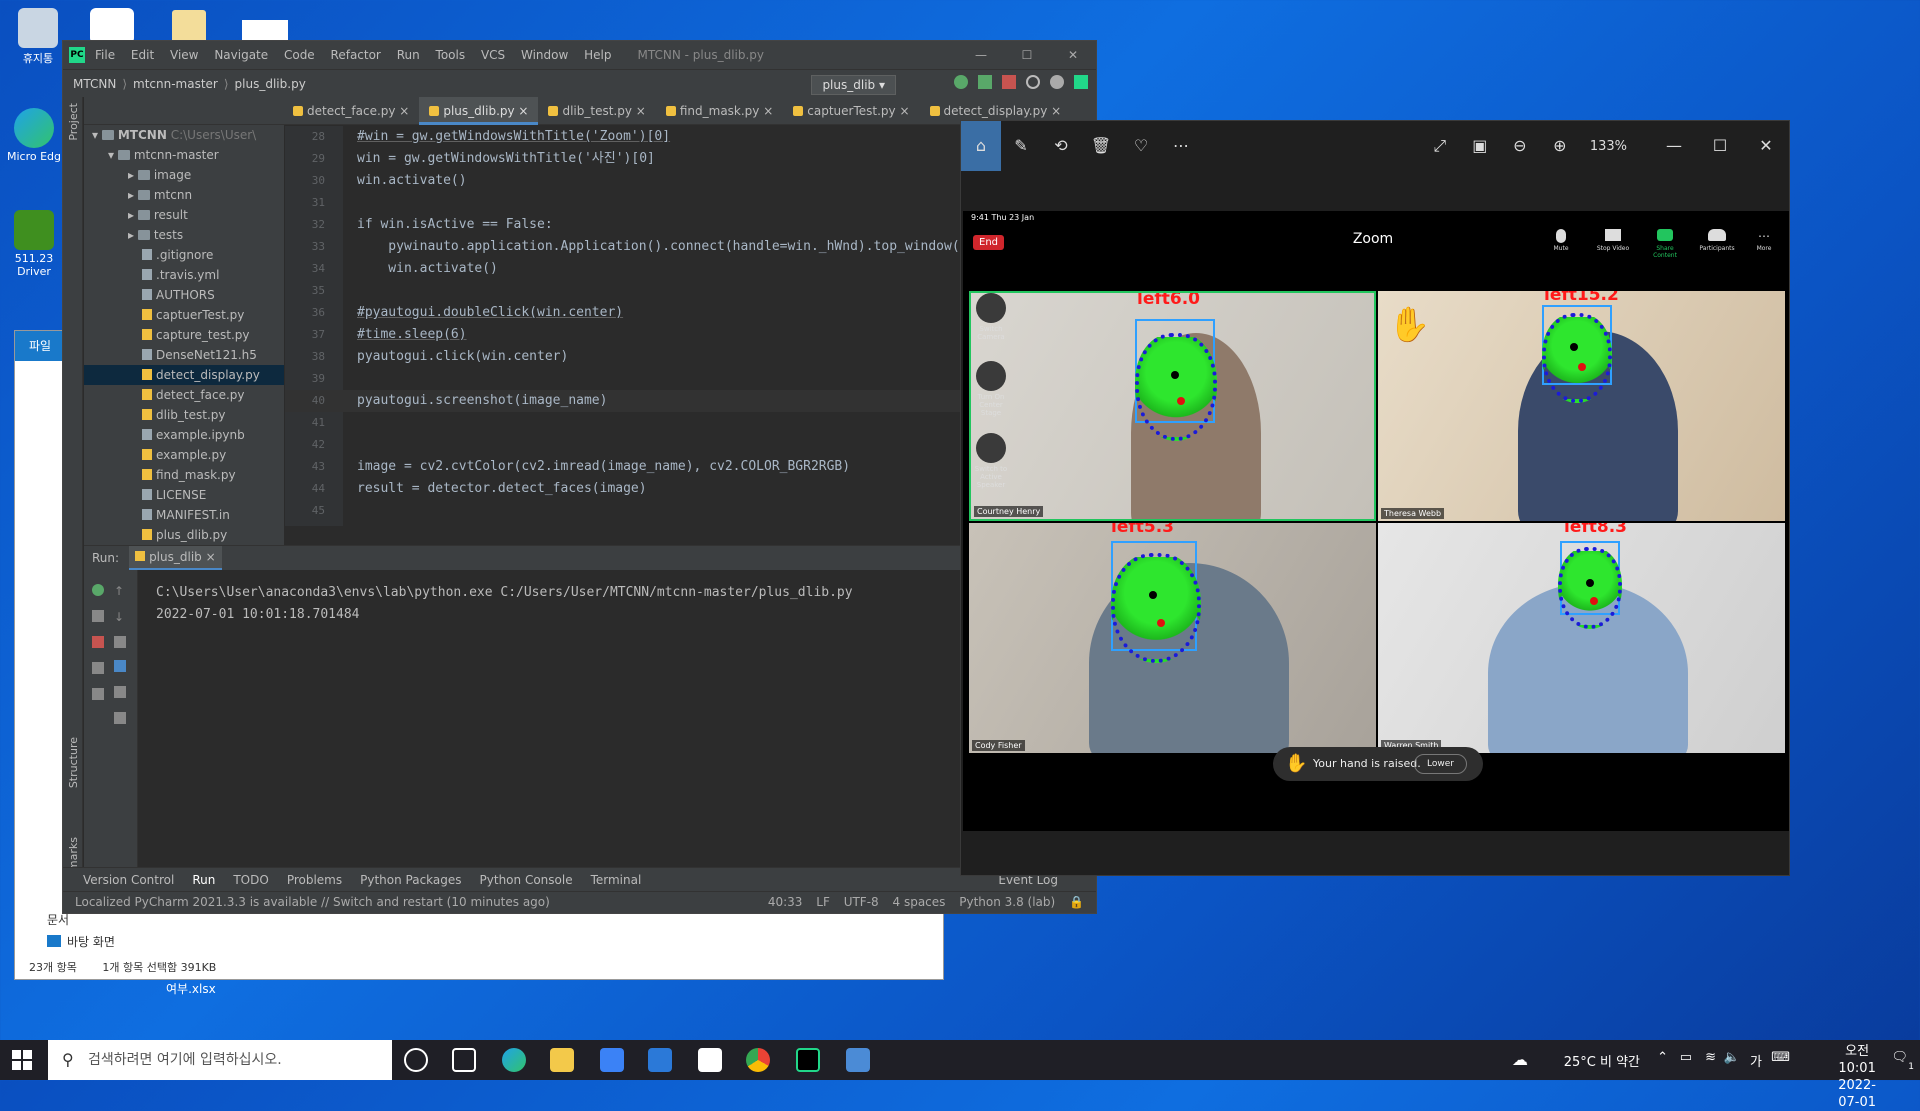 This screenshot has width=1920, height=1111. Describe the element at coordinates (81, 941) in the screenshot. I see `nav-item-desktop: 바탕 화면` at that location.